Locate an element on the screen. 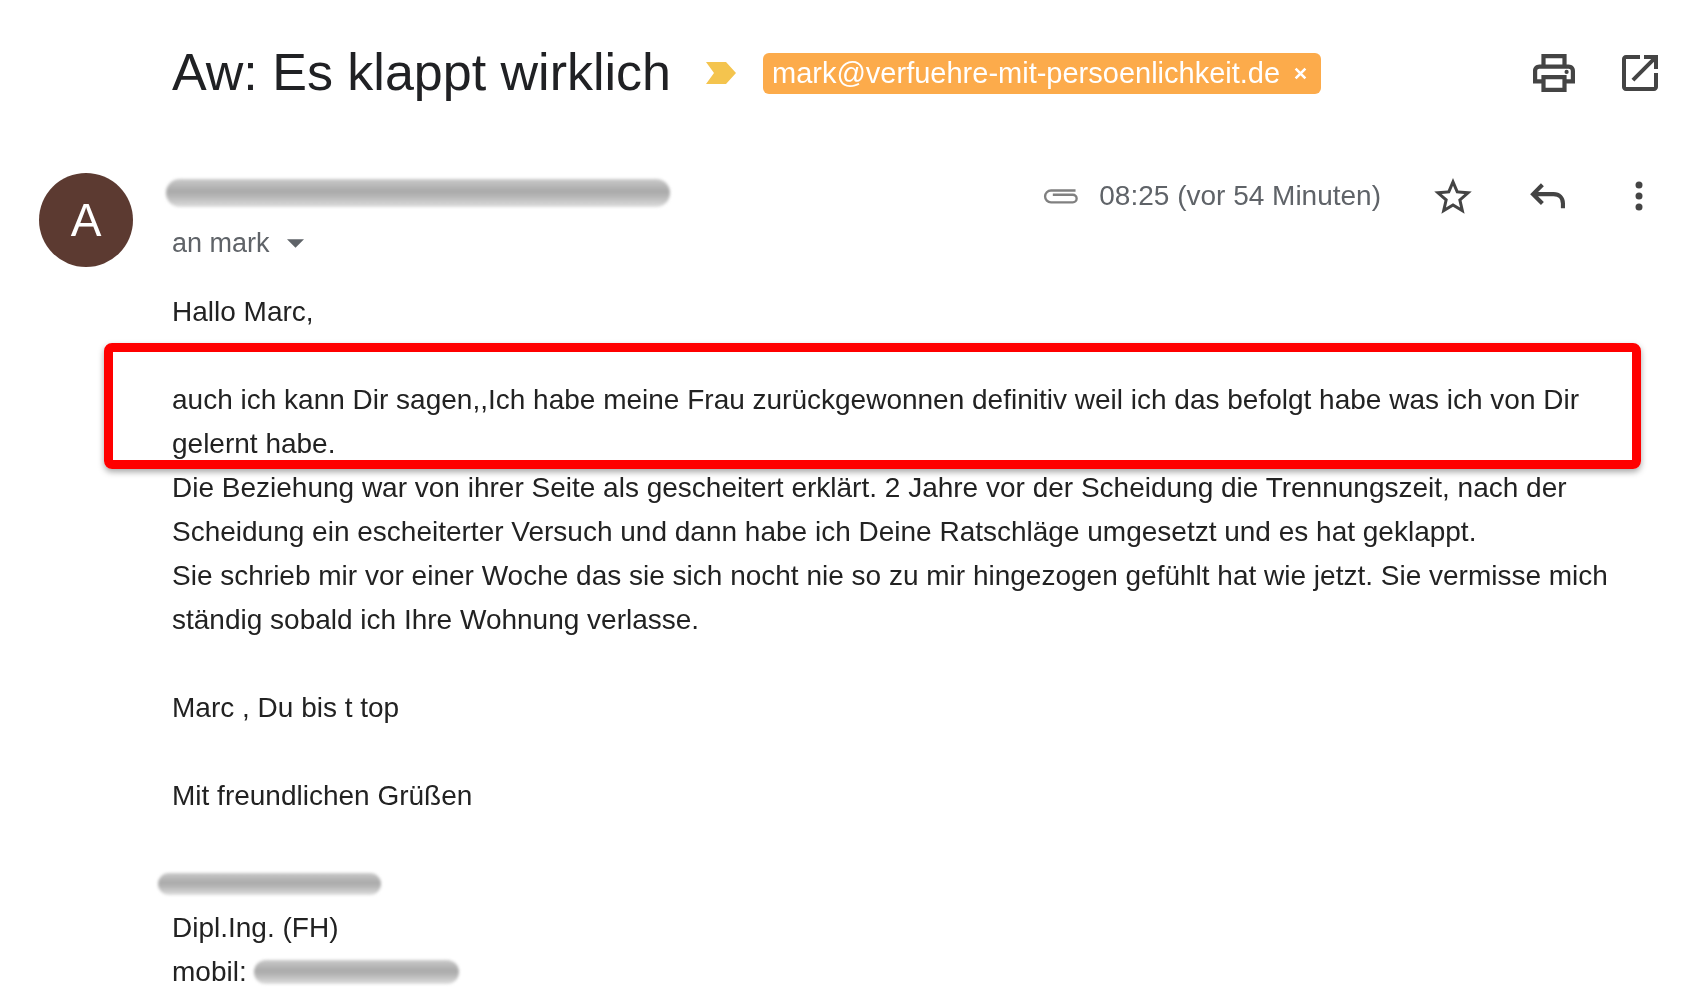 Image resolution: width=1682 pixels, height=1003 pixels. body-text: auch ich kann Dir sagen,,Ich habe meine Frau zurückgewonnen definitiv weil ich das befolgt habe was ich von Dir gelernt habe. is located at coordinates (876, 422).